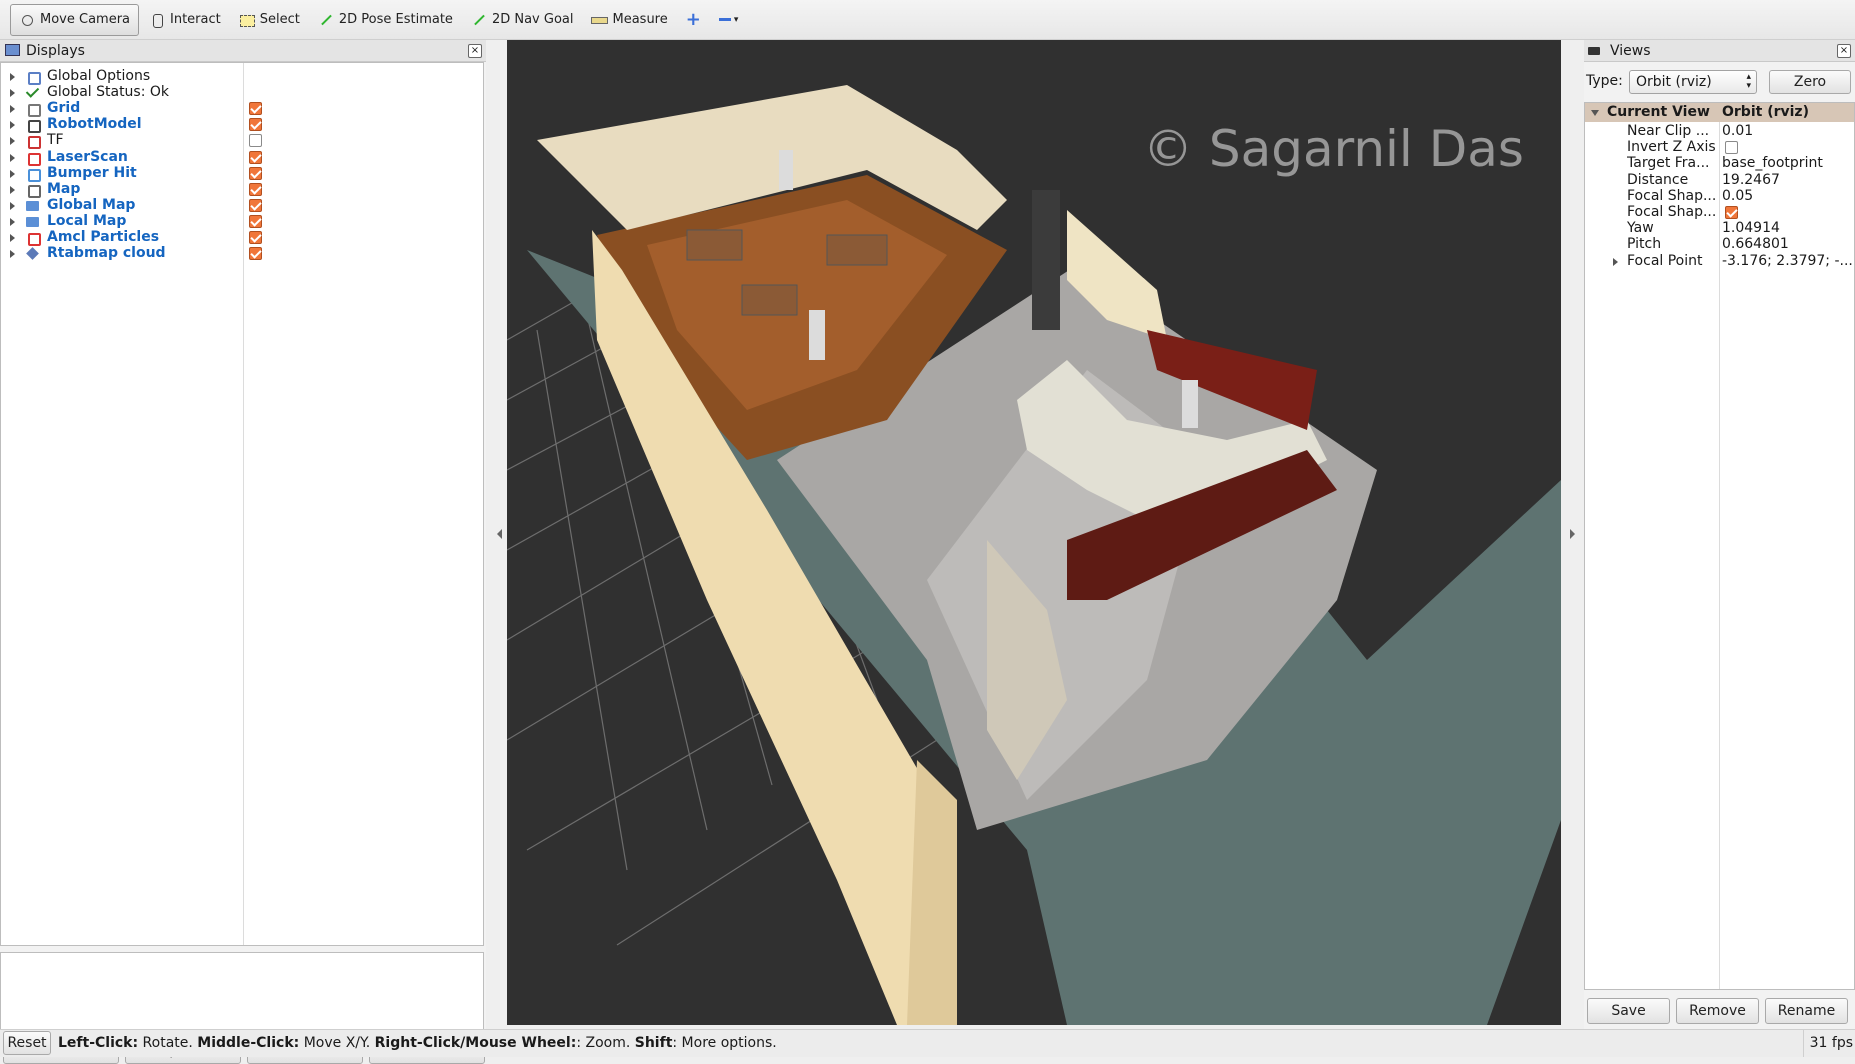 Image resolution: width=1855 pixels, height=1064 pixels. Describe the element at coordinates (1827, 1043) in the screenshot. I see `fps-counter: 31 fps` at that location.